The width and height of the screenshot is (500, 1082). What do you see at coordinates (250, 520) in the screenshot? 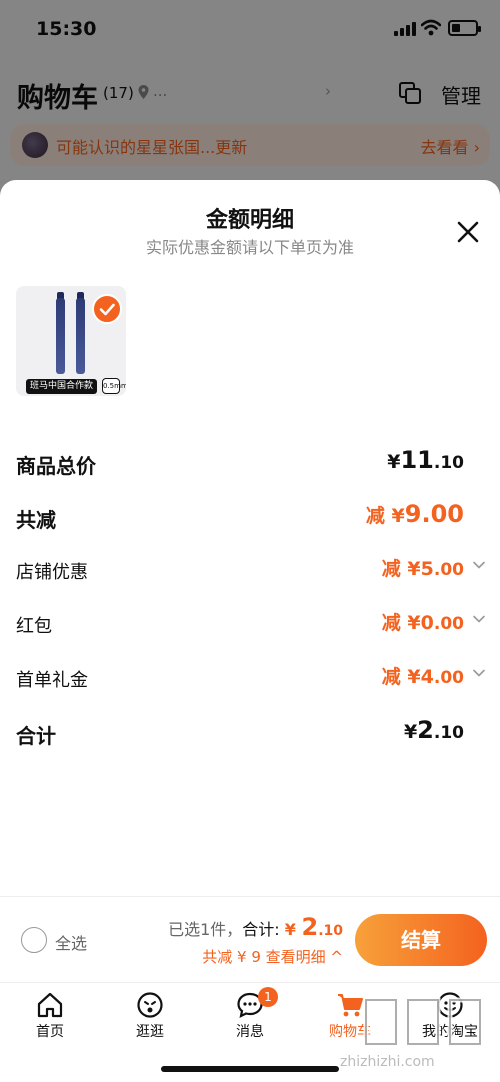
I see `row-total-discount: 共减 减 ¥9.00` at bounding box center [250, 520].